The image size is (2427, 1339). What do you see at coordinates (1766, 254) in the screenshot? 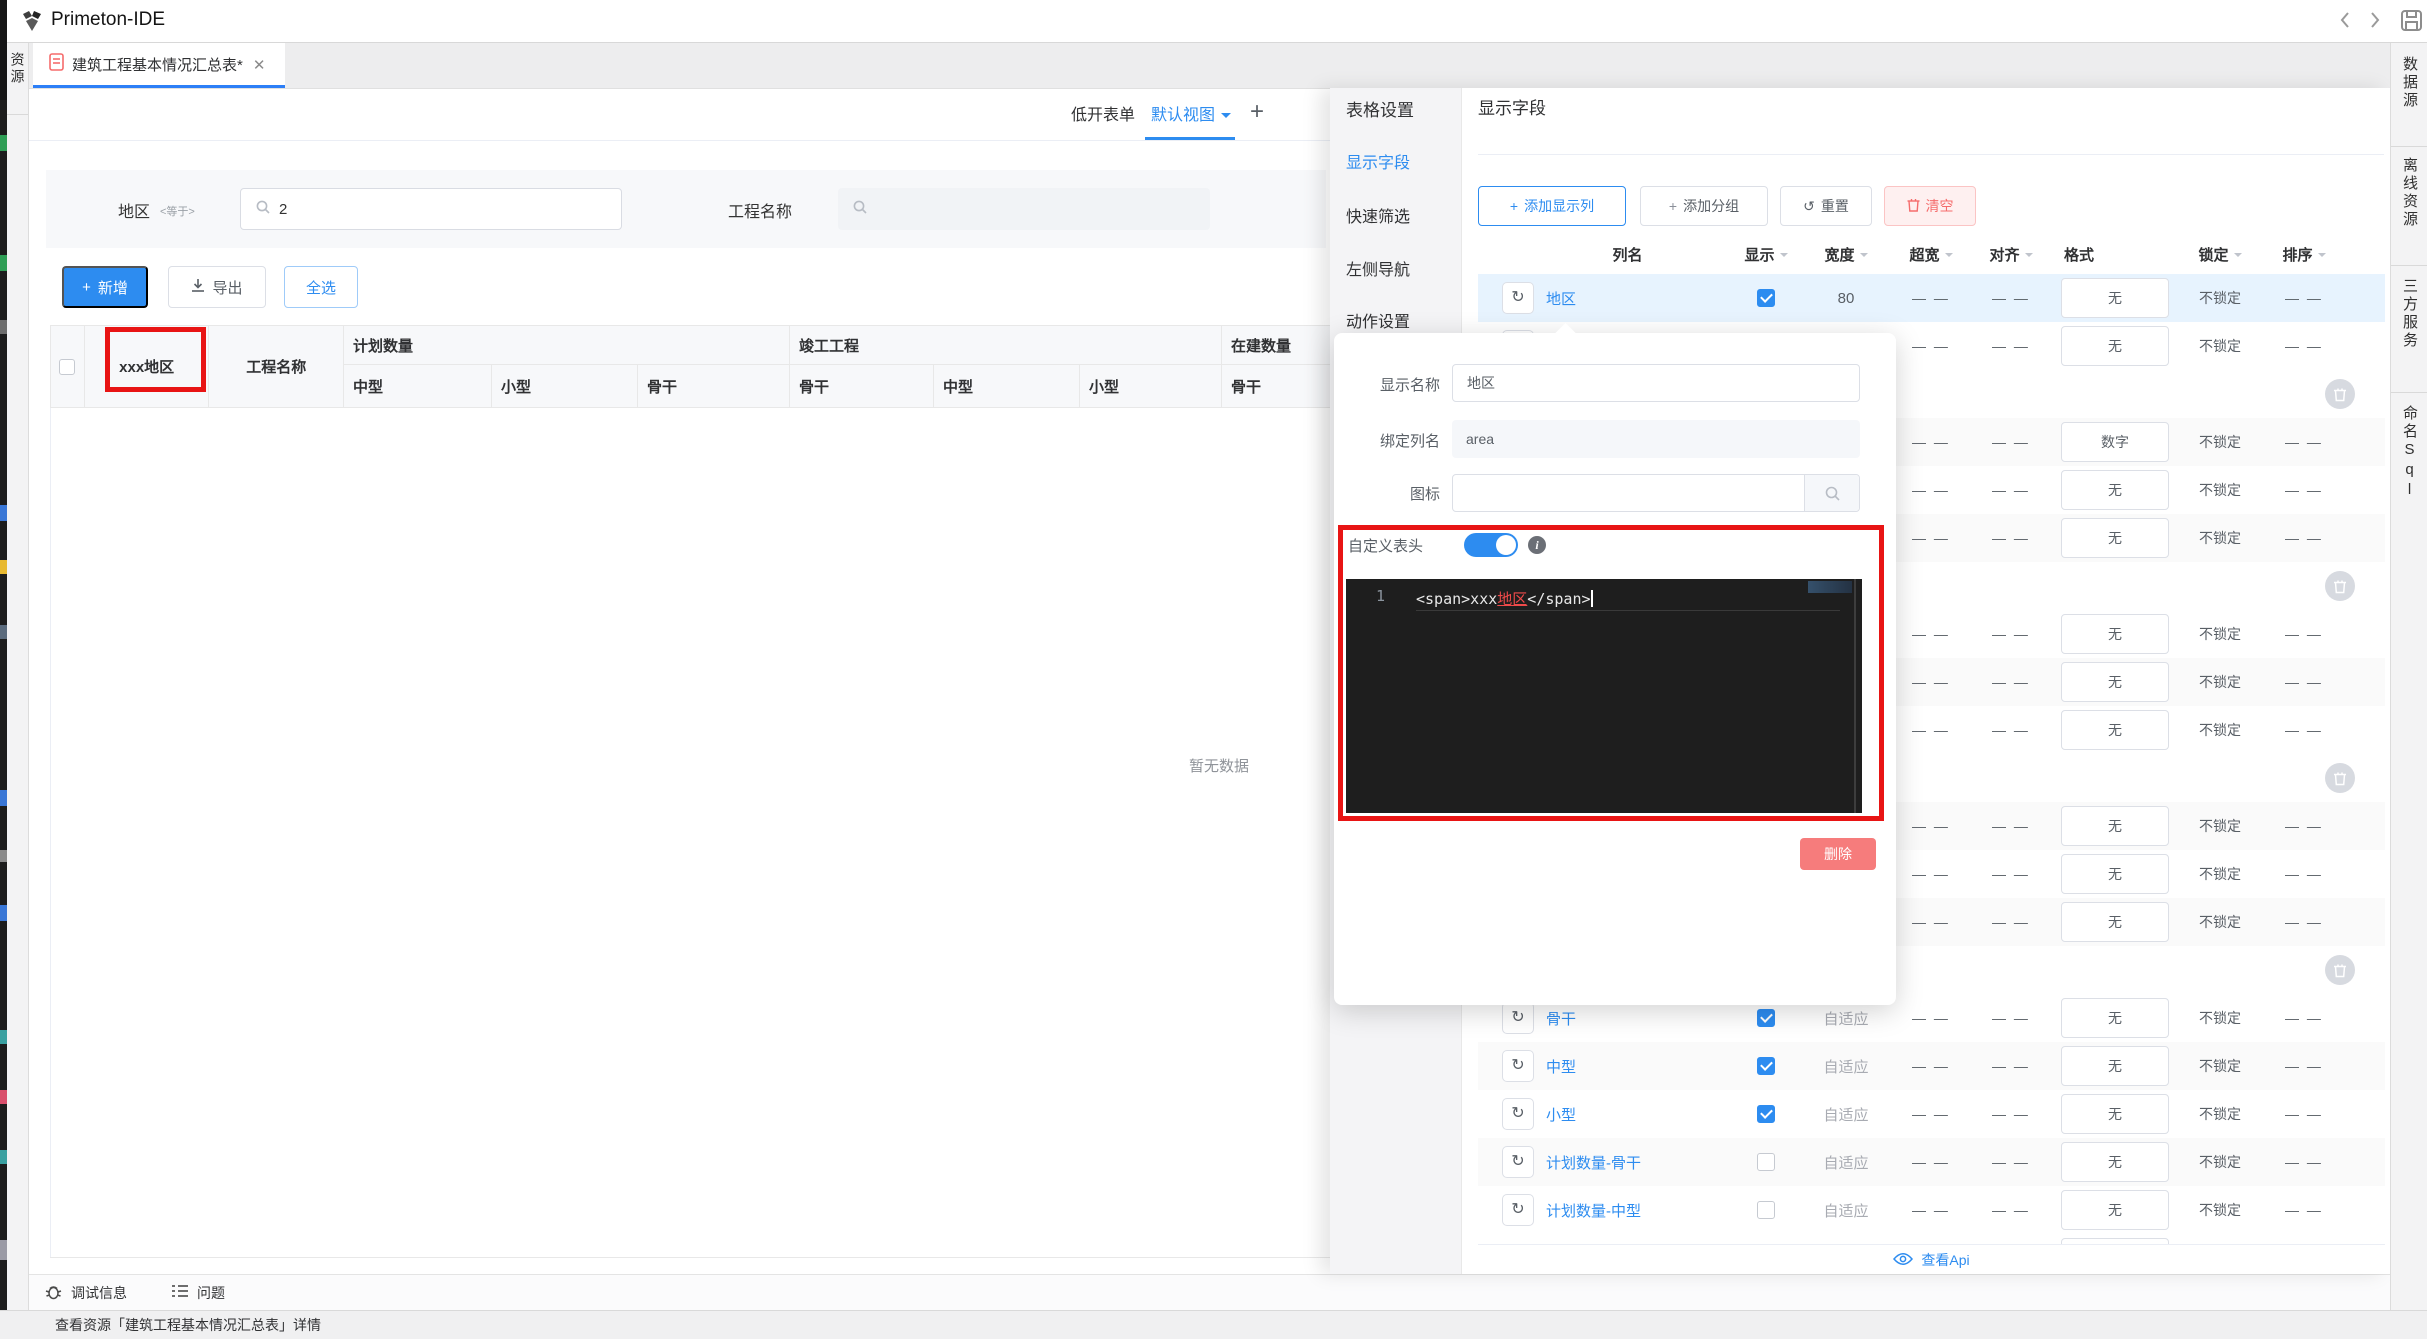
I see `col-header-show: 显示` at bounding box center [1766, 254].